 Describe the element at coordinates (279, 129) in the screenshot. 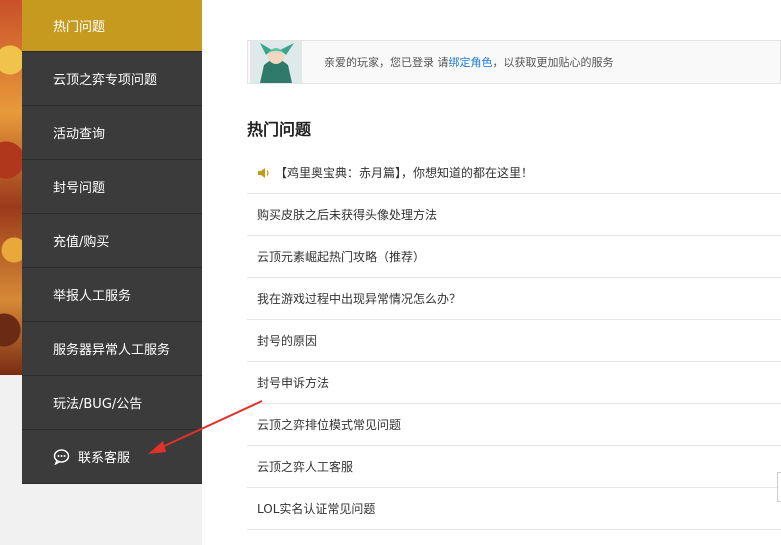

I see `section-title: 热门问题` at that location.